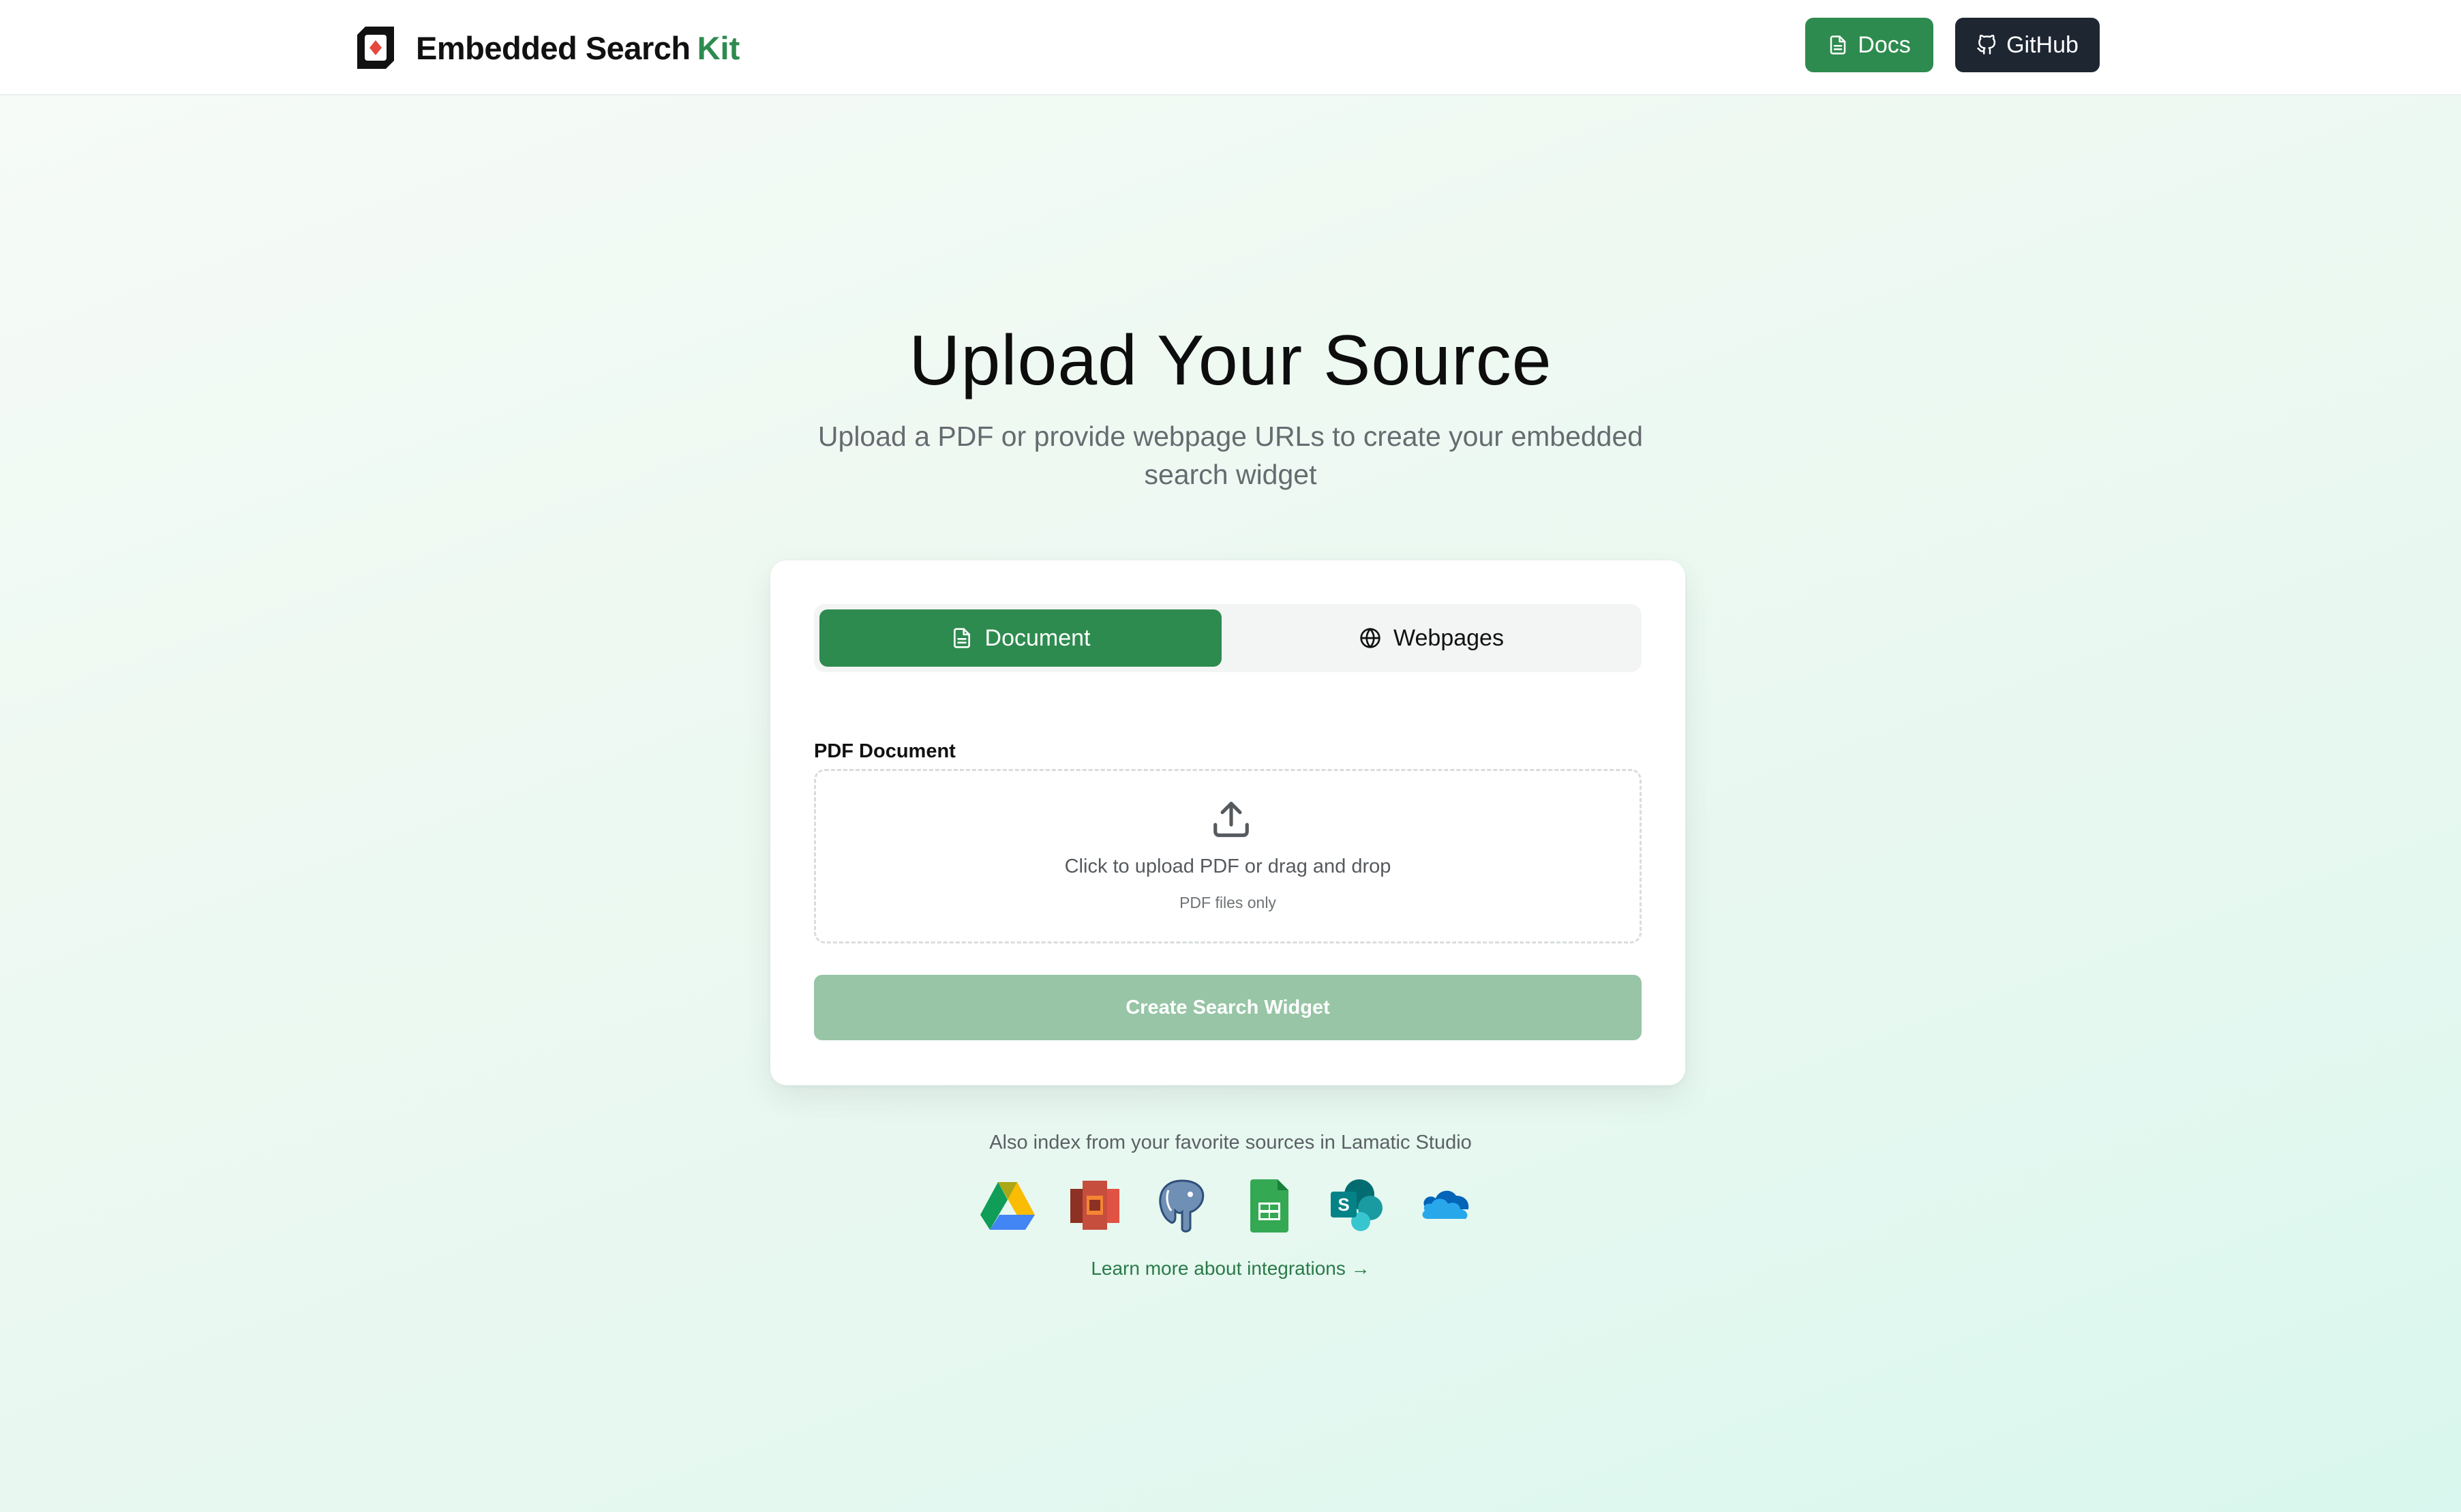 The height and width of the screenshot is (1512, 2461). I want to click on upload-icon, so click(1231, 820).